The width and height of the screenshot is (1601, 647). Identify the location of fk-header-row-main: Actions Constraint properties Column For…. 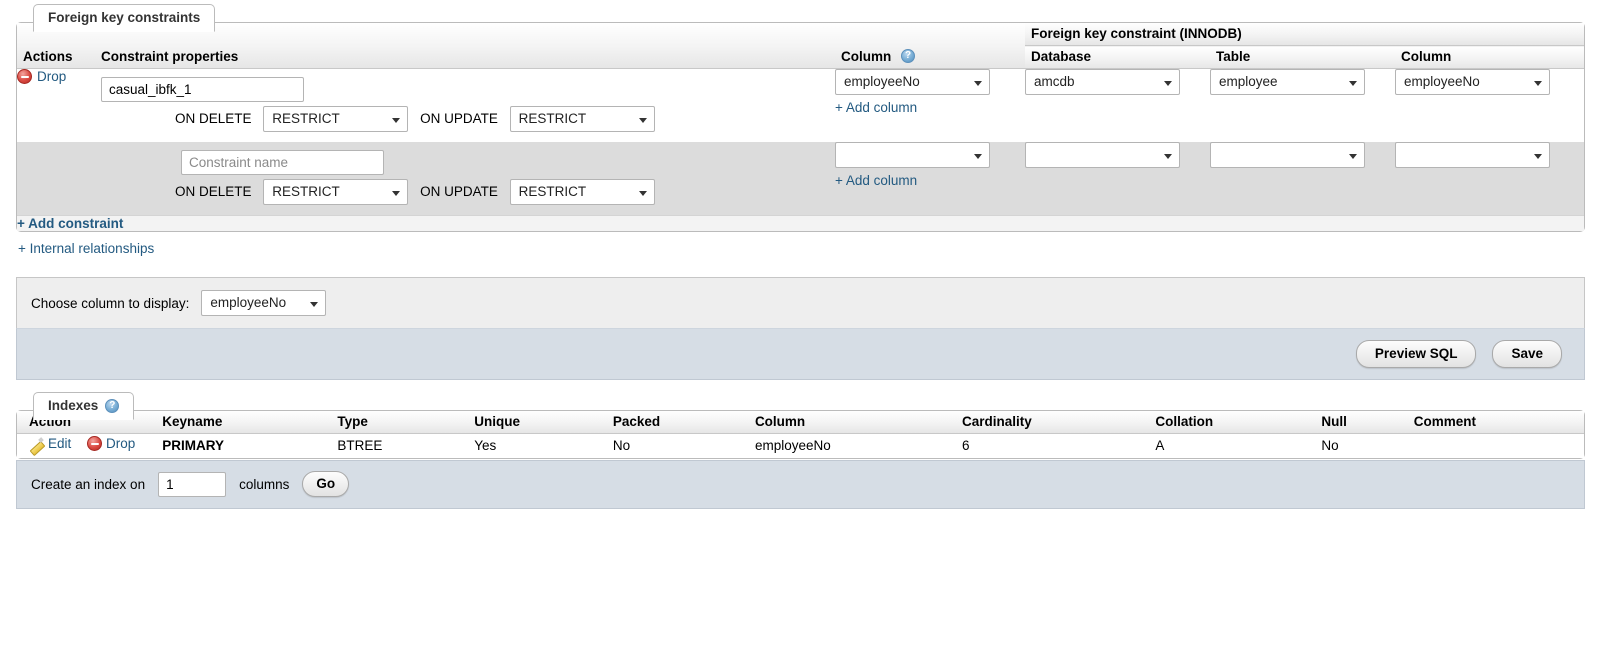
(800, 46).